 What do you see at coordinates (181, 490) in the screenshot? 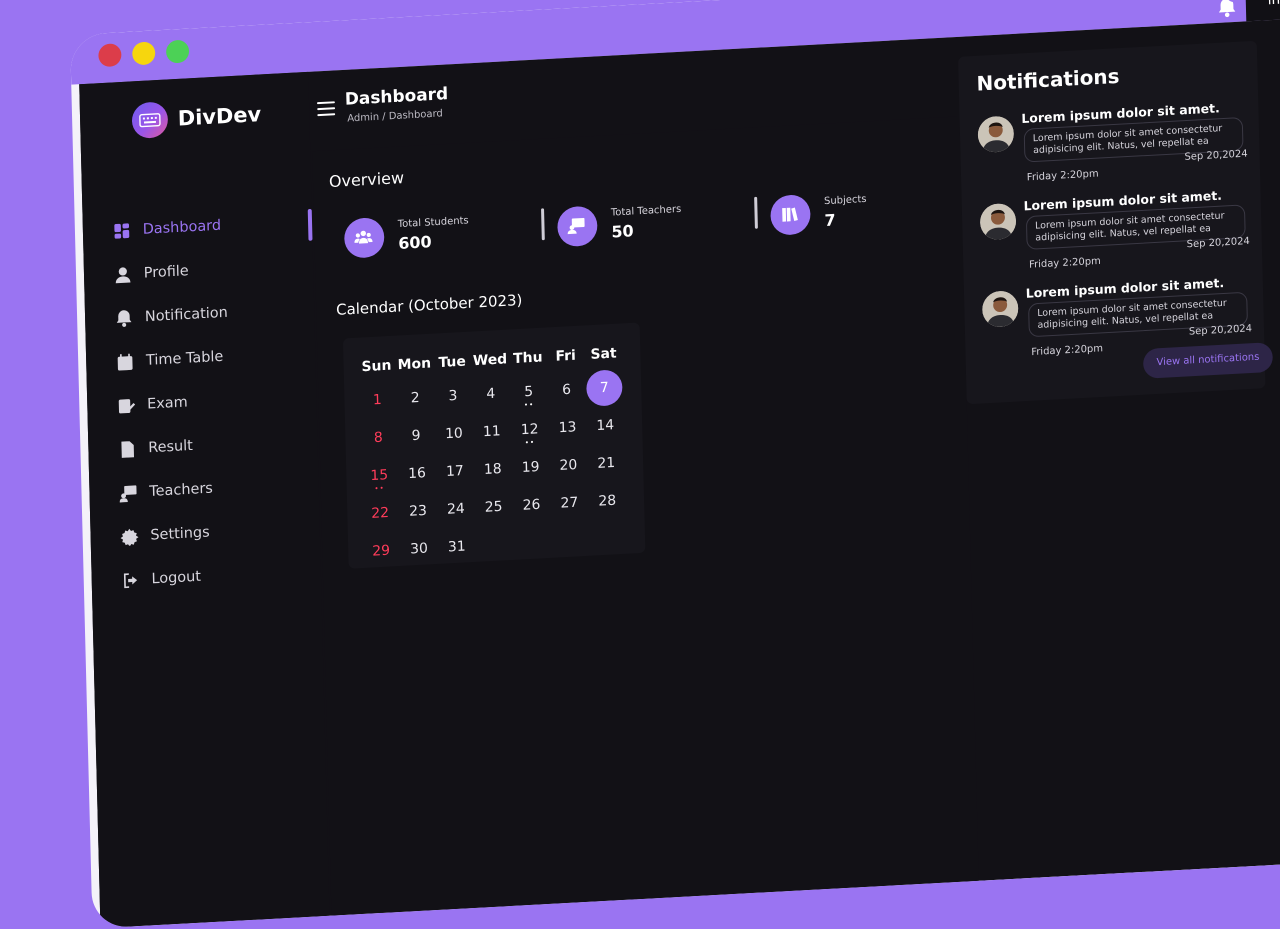
I see `sidebar-item-label: Teachers` at bounding box center [181, 490].